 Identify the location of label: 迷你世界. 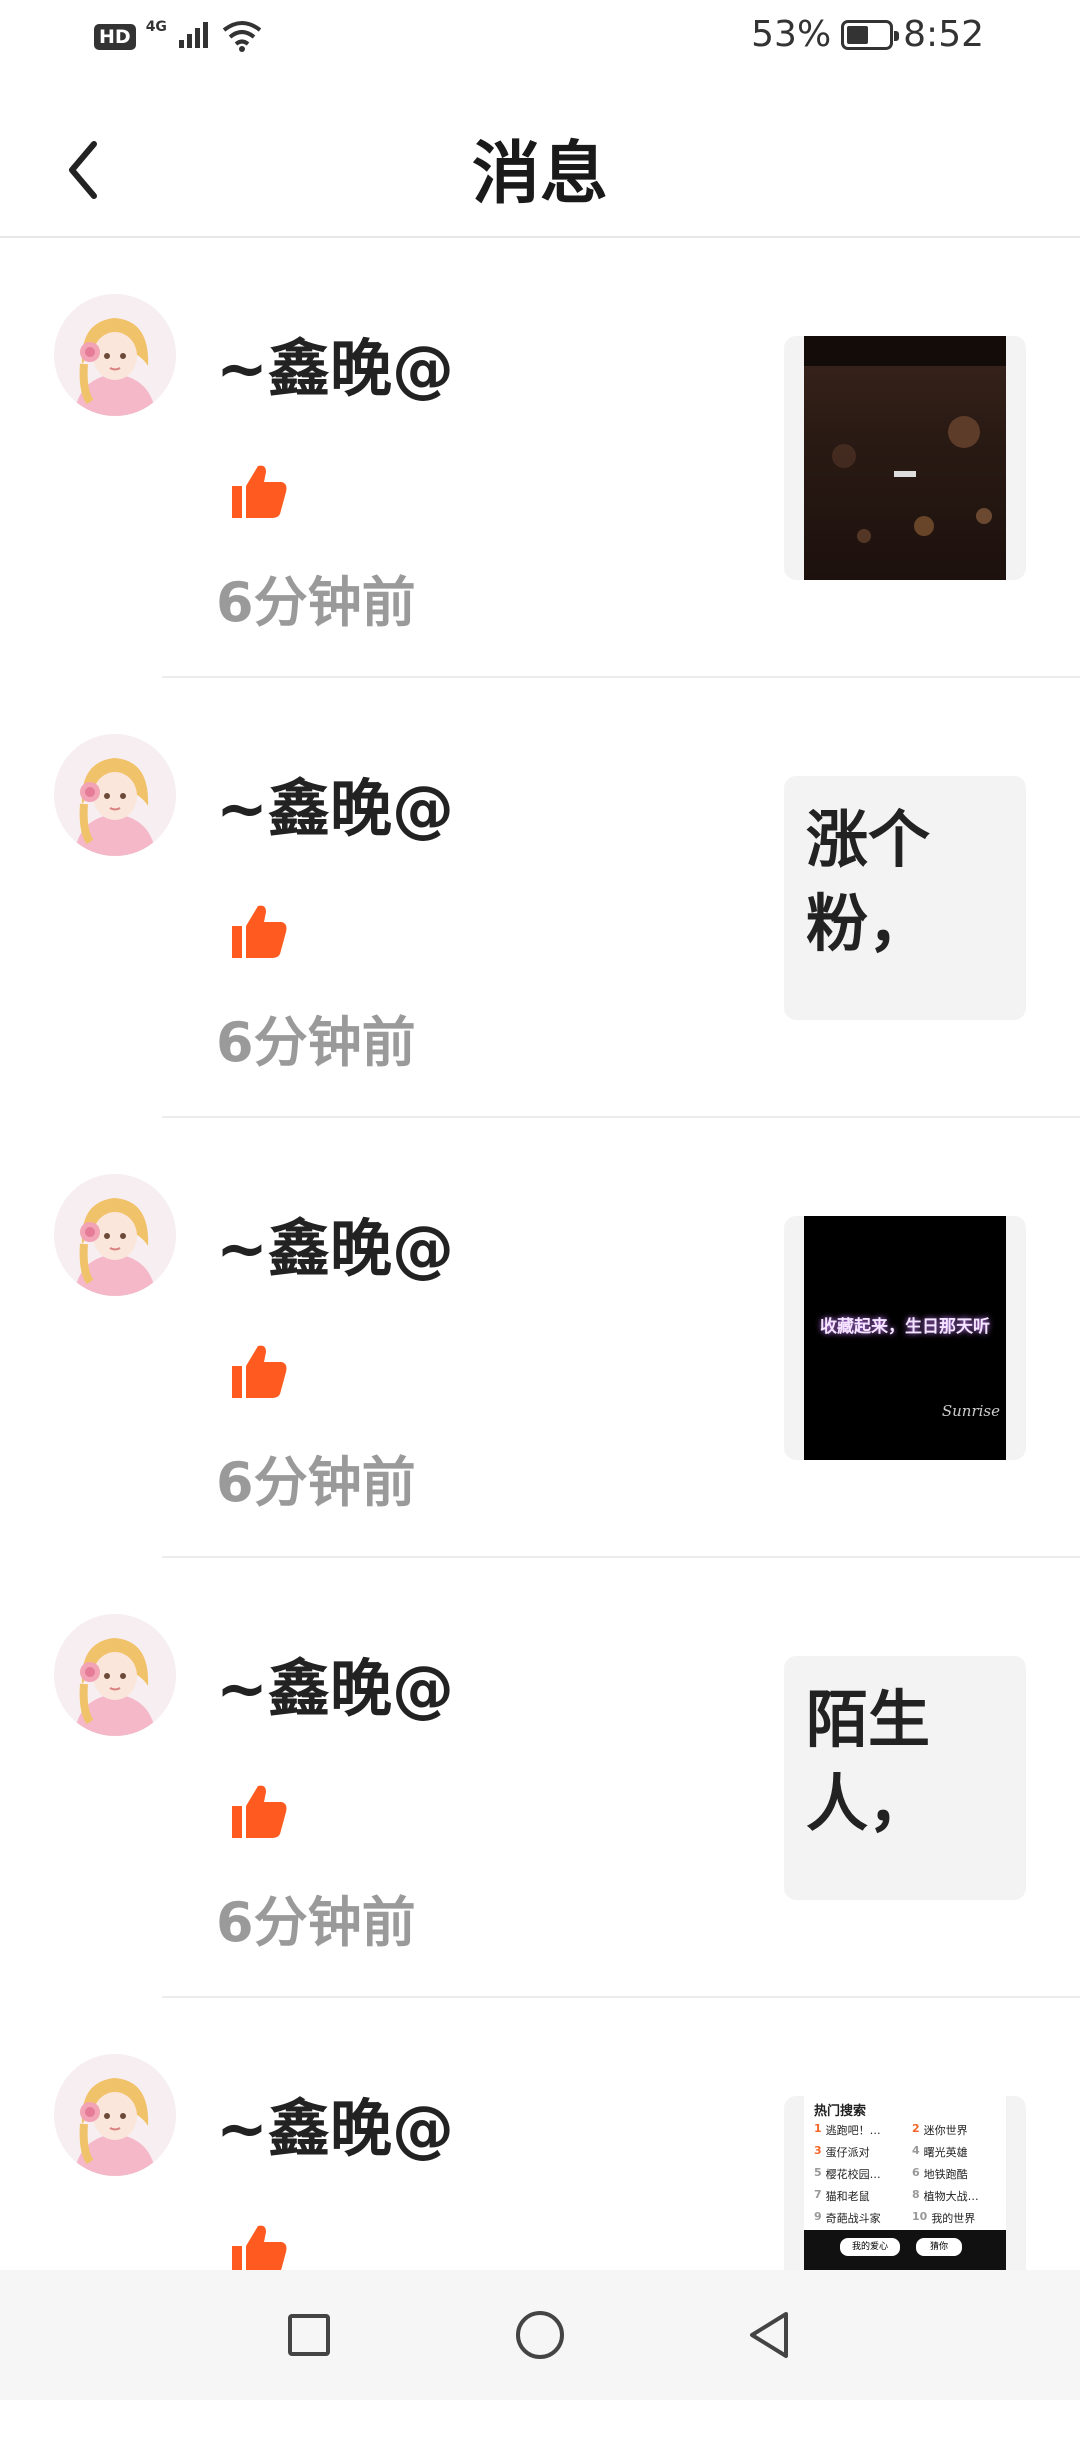
(945, 2130).